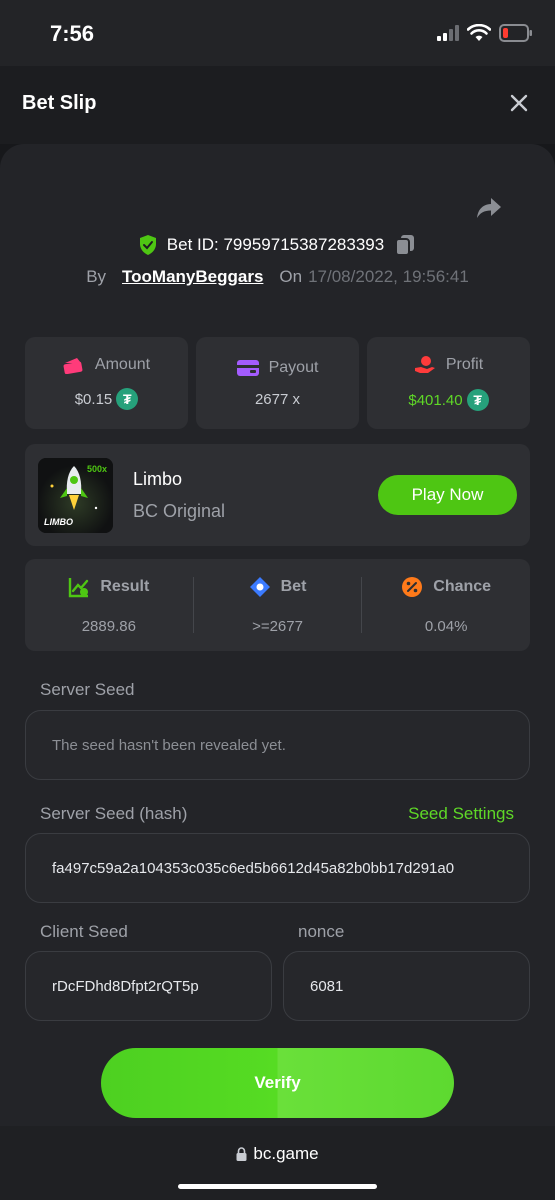 The width and height of the screenshot is (555, 1200). What do you see at coordinates (277, 105) in the screenshot?
I see `modal-header: Bet Slip` at bounding box center [277, 105].